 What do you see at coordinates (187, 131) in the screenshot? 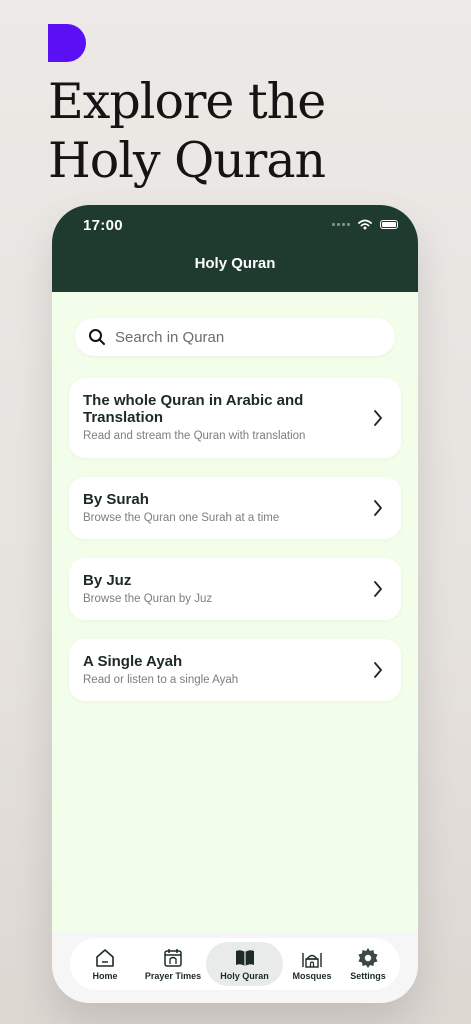
I see `promo-title: Explore the Holy Quran` at bounding box center [187, 131].